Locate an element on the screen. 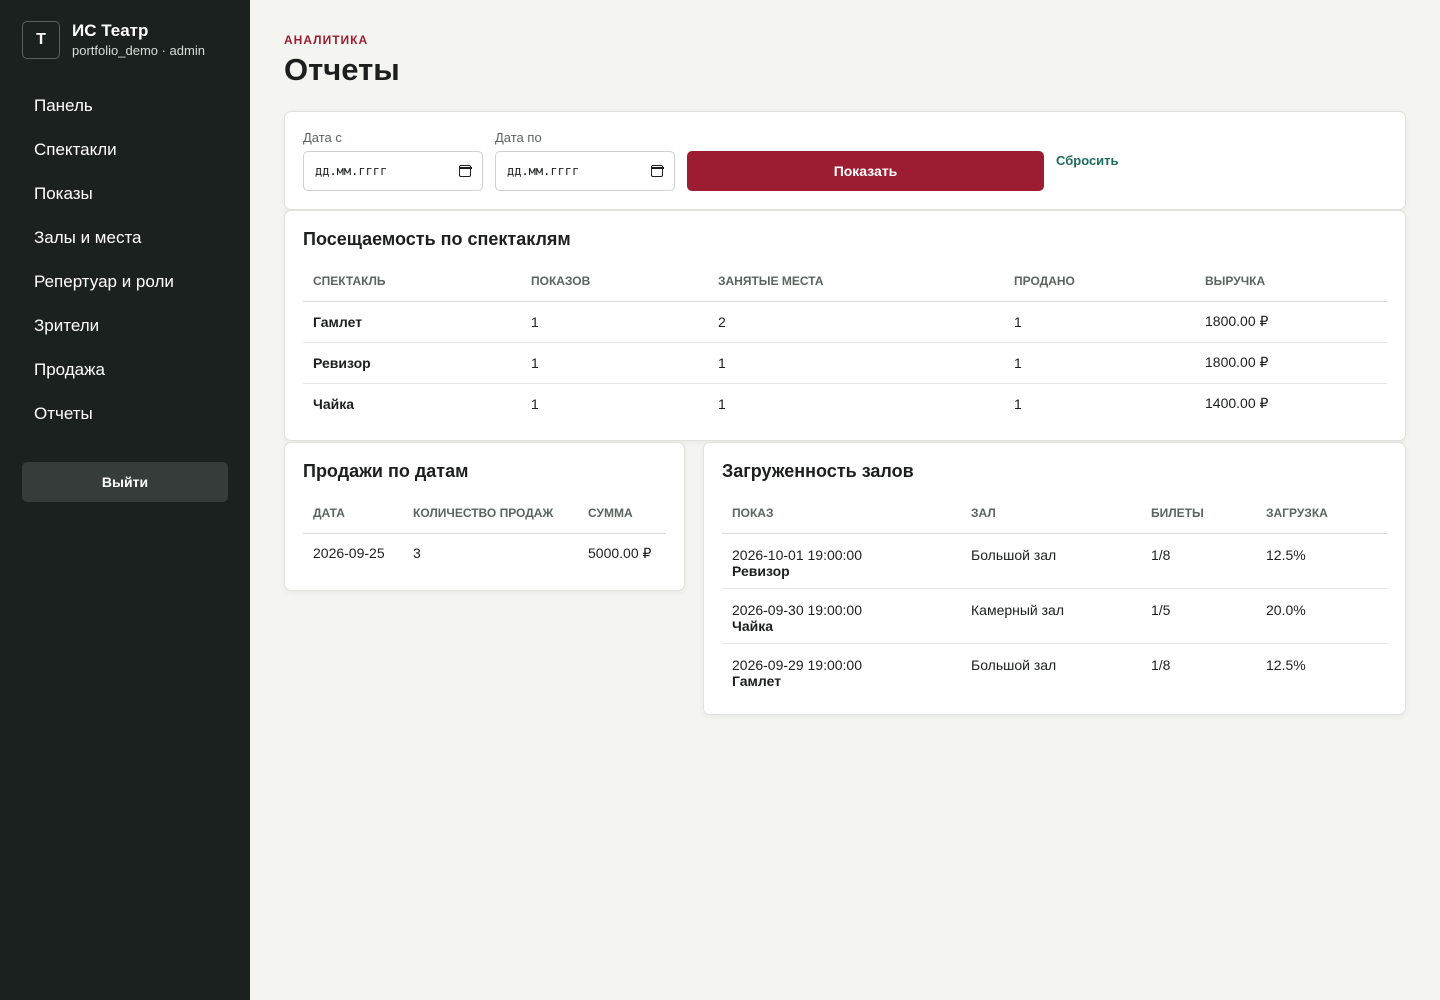 This screenshot has width=1440, height=1000. cell-date: 2026-09-25 is located at coordinates (349, 553).